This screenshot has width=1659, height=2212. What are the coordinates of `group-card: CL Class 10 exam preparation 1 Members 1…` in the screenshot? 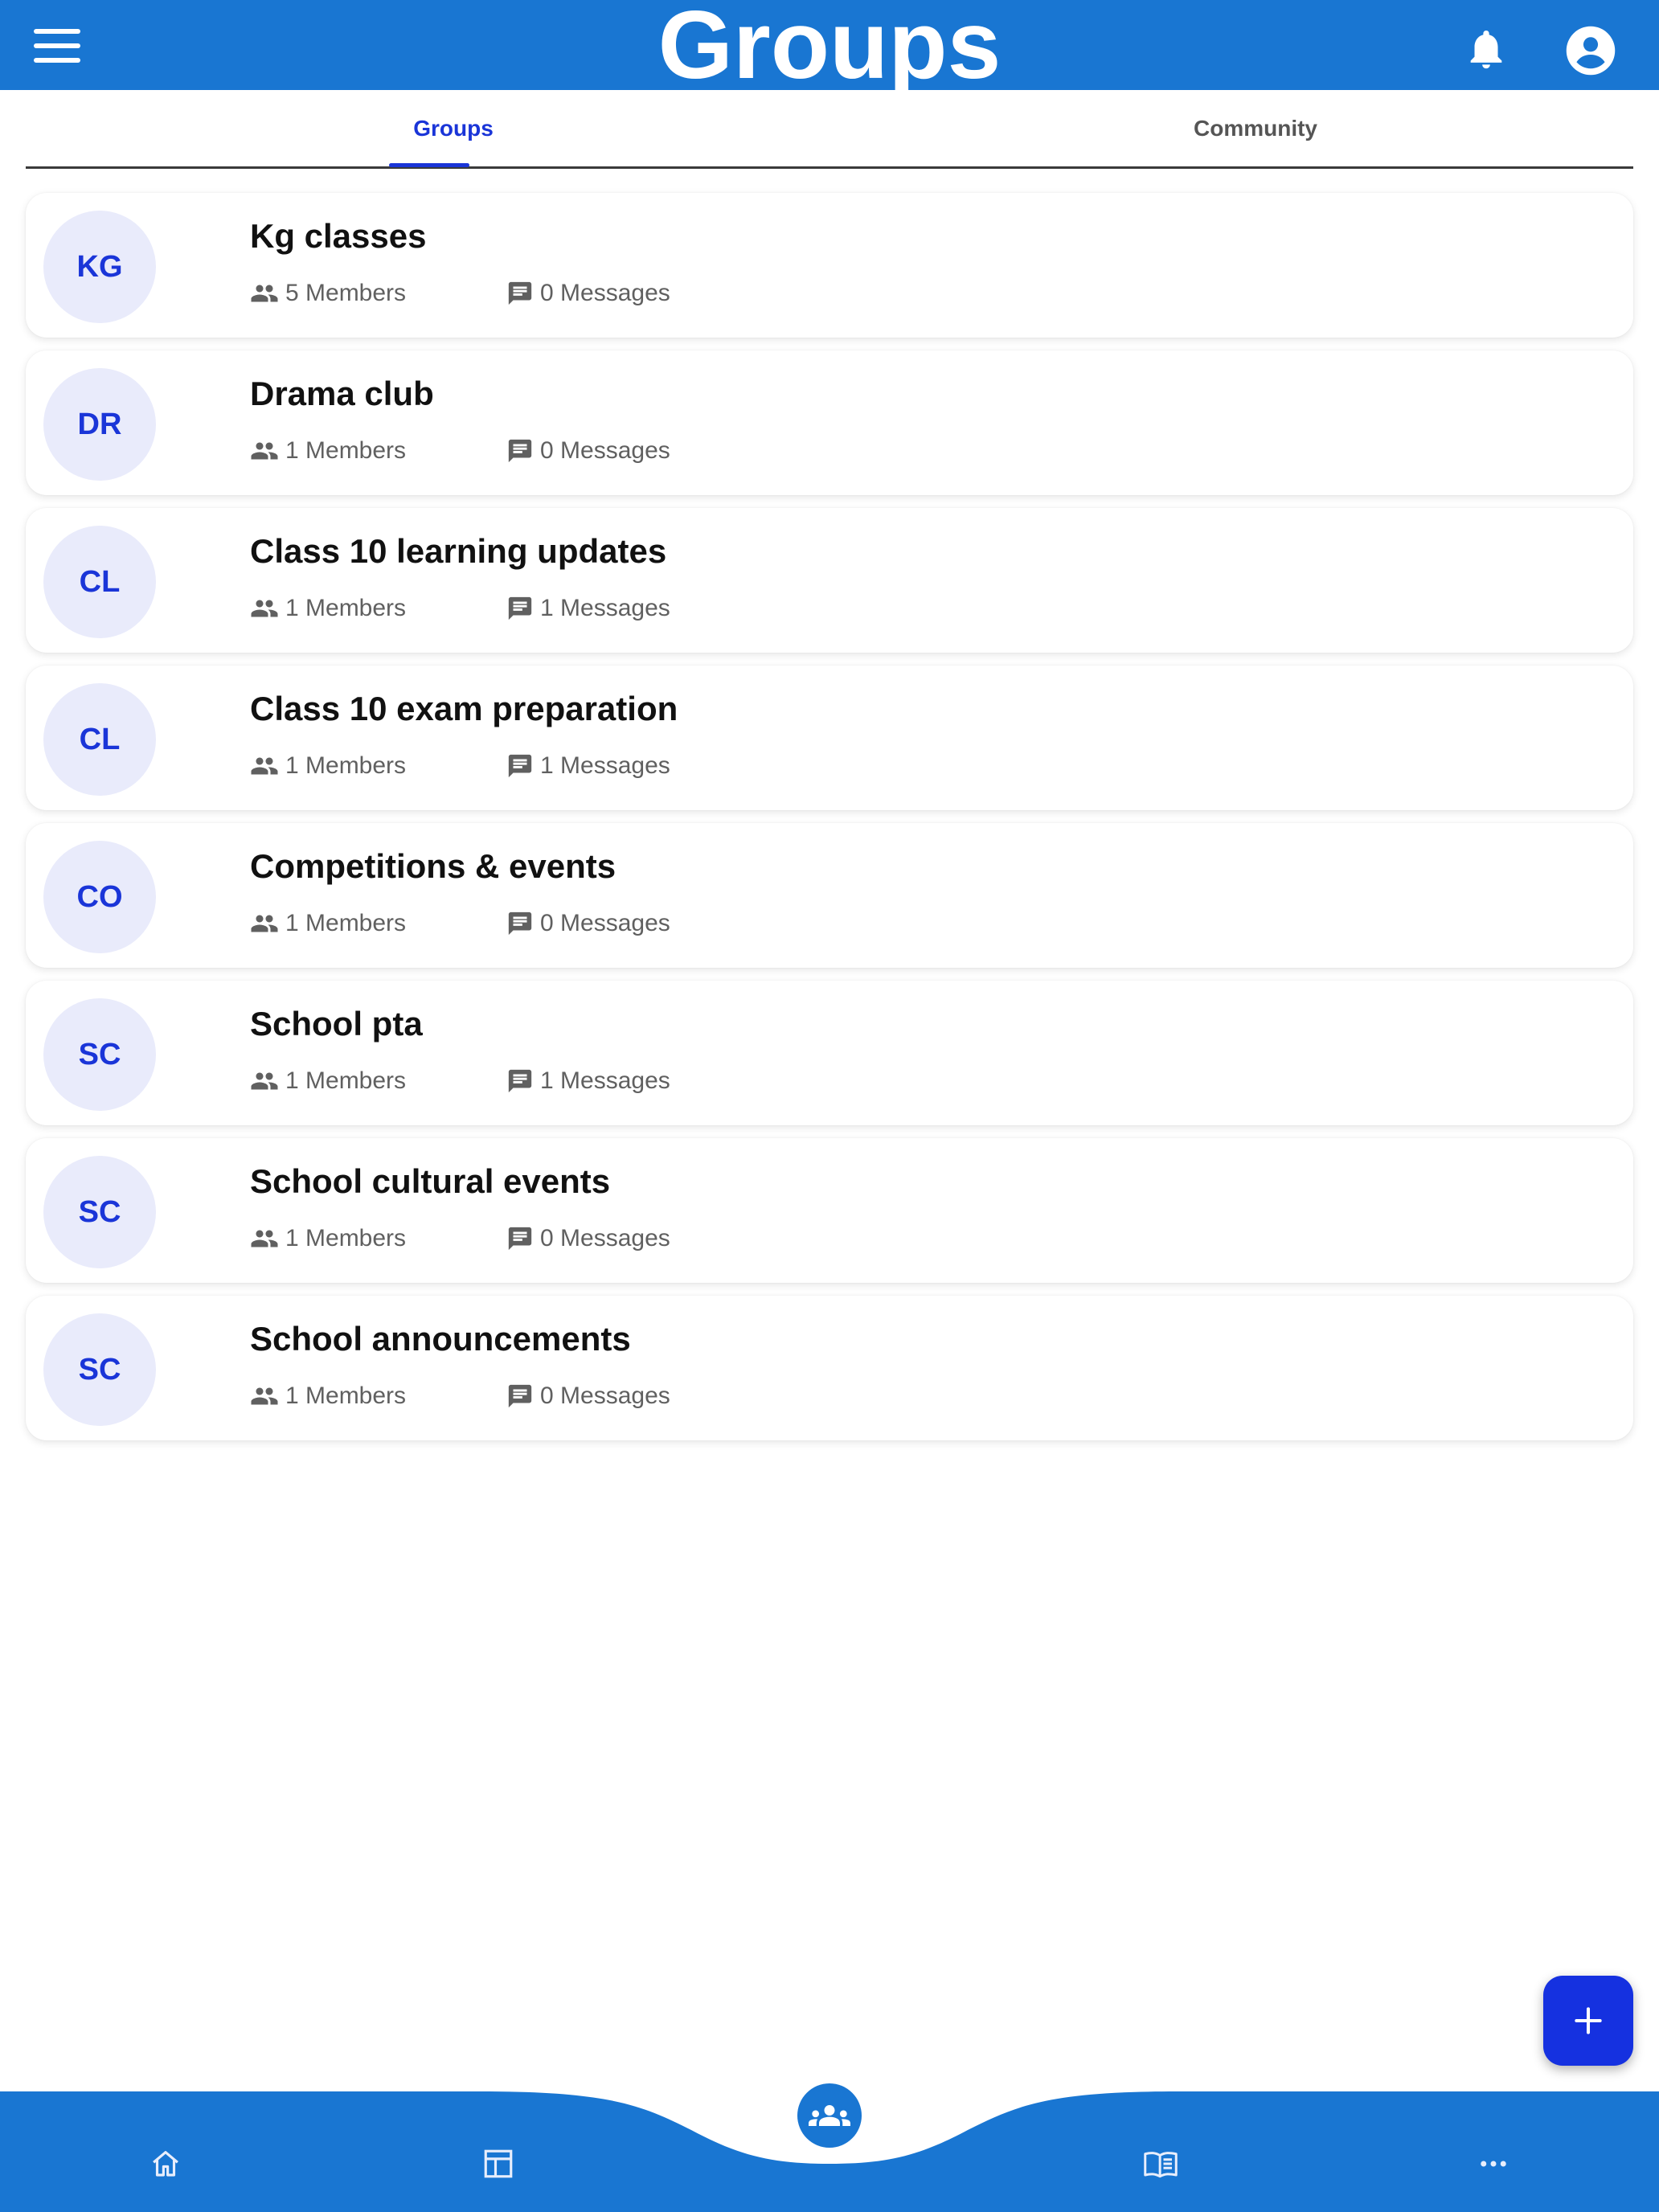 It's located at (829, 738).